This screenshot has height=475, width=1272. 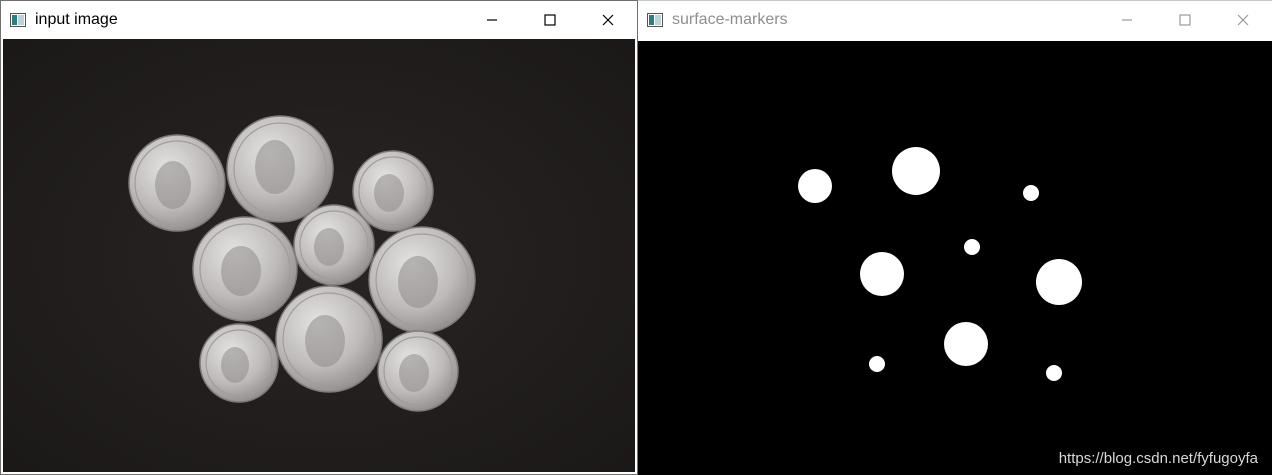 What do you see at coordinates (76, 19) in the screenshot?
I see `window-title: input image` at bounding box center [76, 19].